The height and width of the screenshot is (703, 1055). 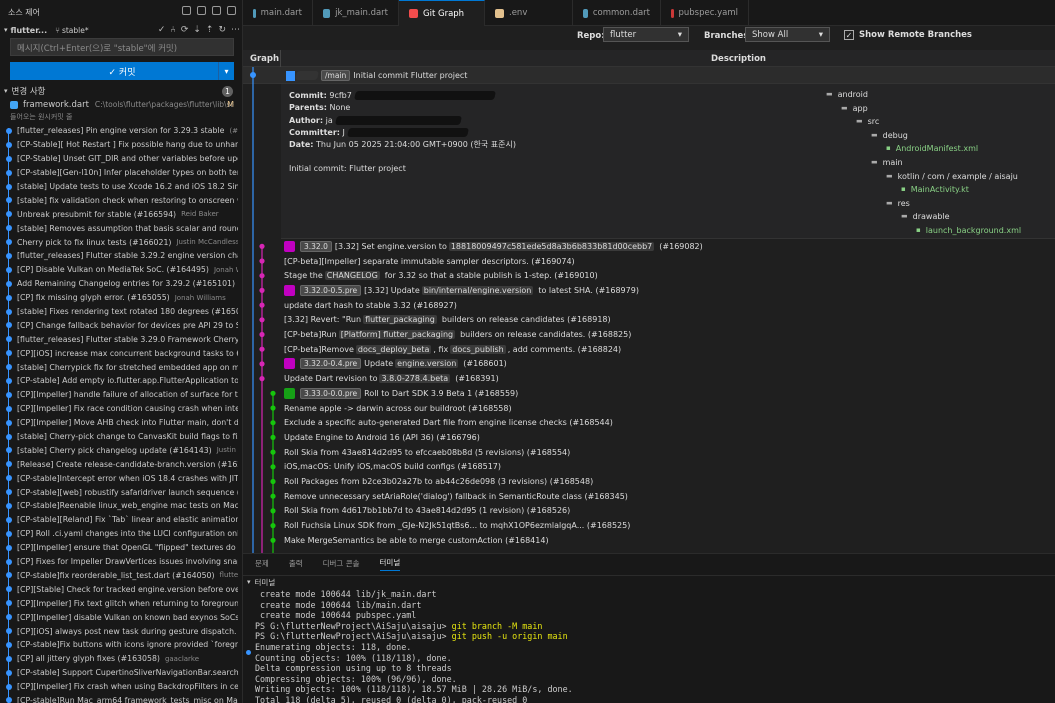 What do you see at coordinates (787, 34) in the screenshot?
I see `branches-select: Show All ▾` at bounding box center [787, 34].